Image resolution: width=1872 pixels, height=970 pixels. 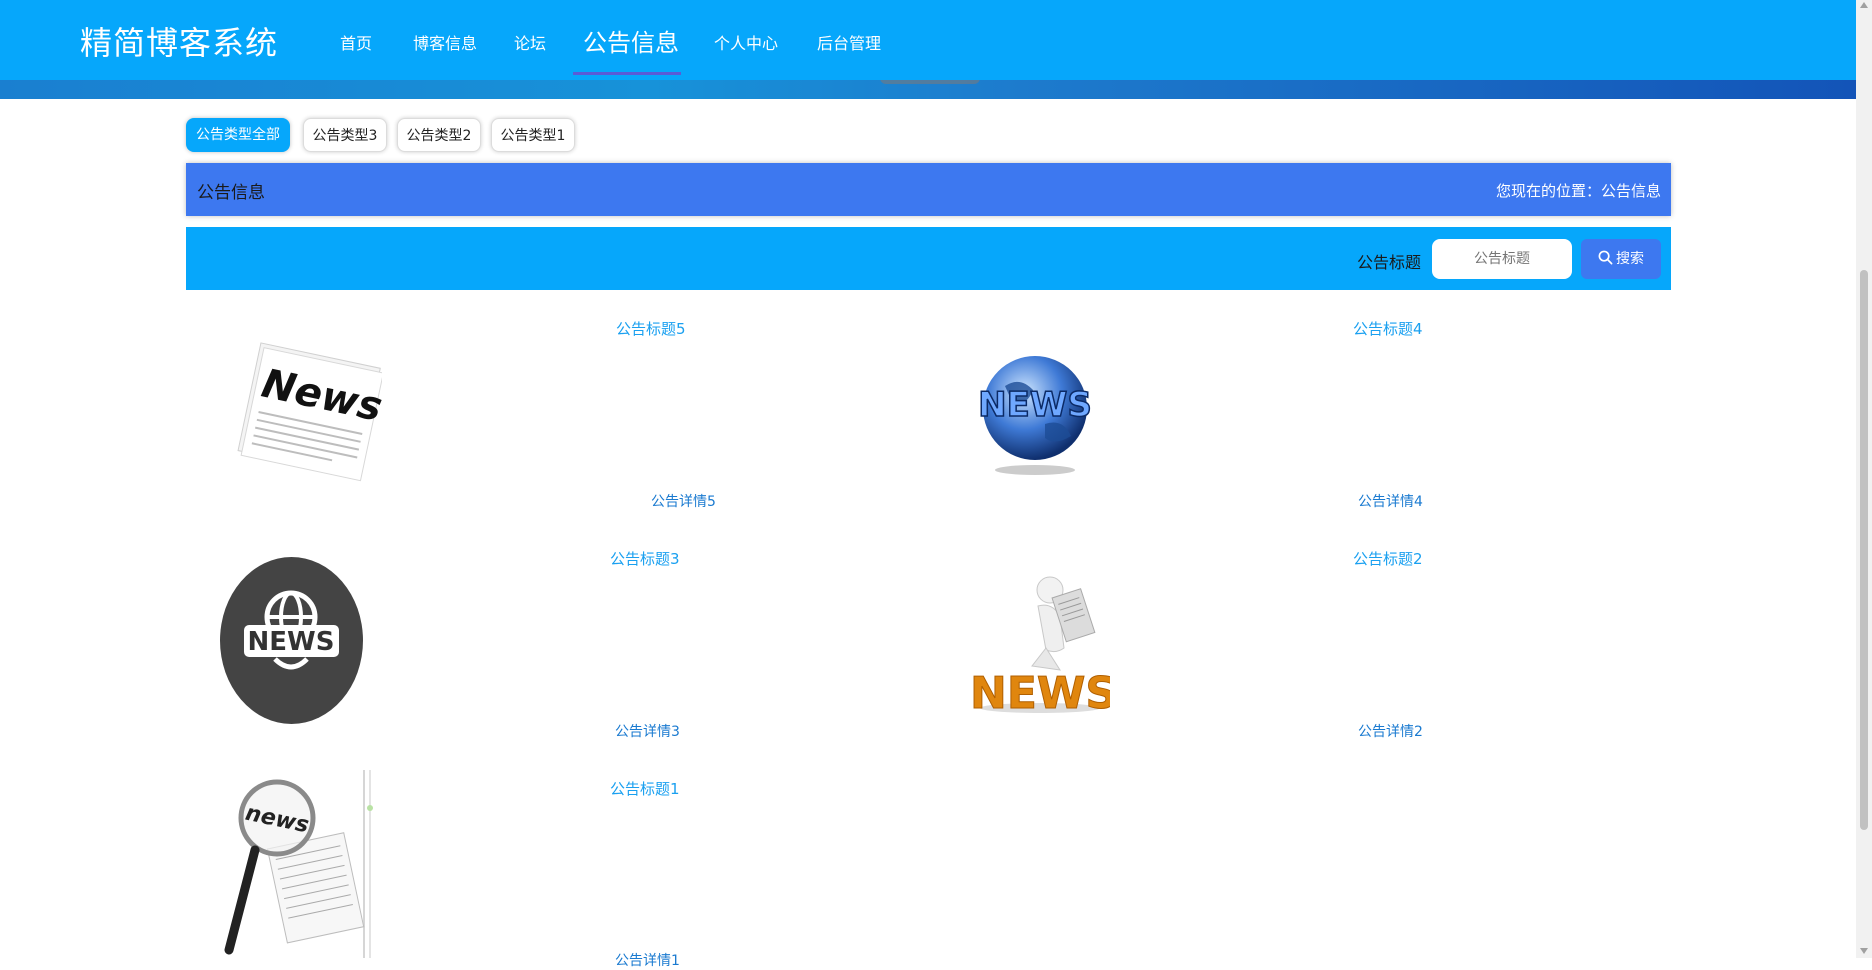 I want to click on nav-item-blog: 博客信息, so click(x=445, y=42).